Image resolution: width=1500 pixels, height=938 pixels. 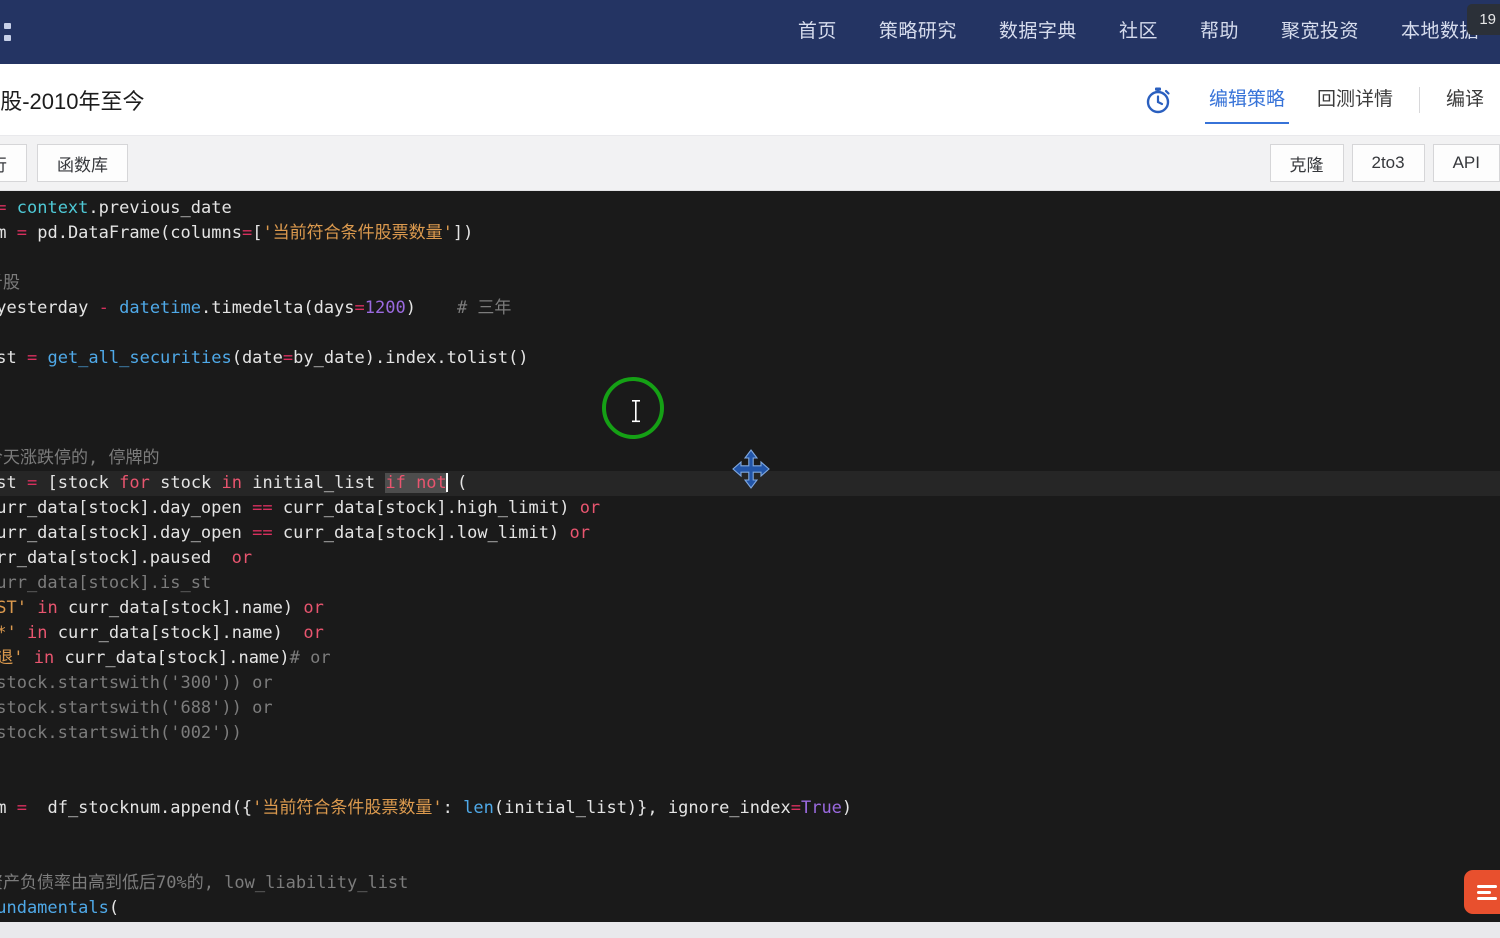 What do you see at coordinates (750, 633) in the screenshot?
I see `code-line: '*' in curr_data[stock].name) or` at bounding box center [750, 633].